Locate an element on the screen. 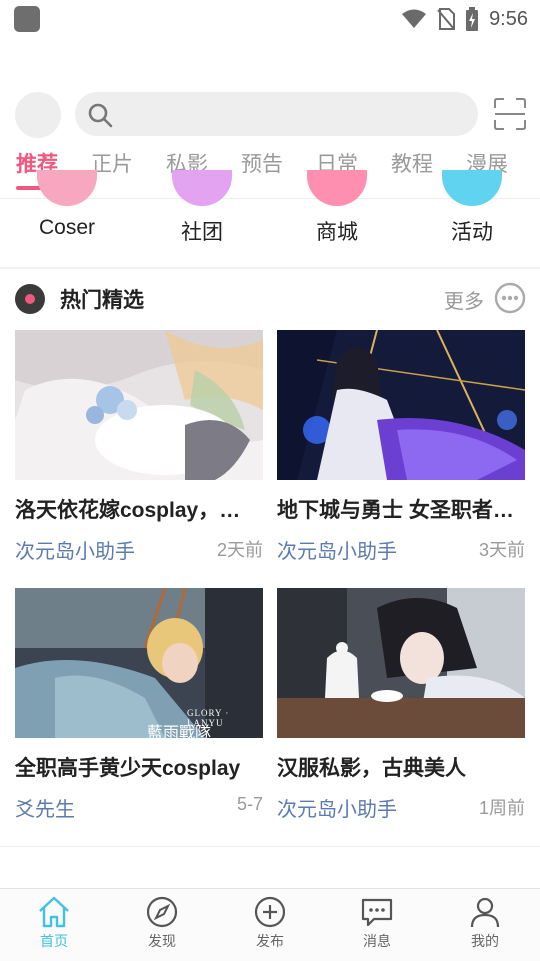  nav-label: 我的 is located at coordinates (485, 941).